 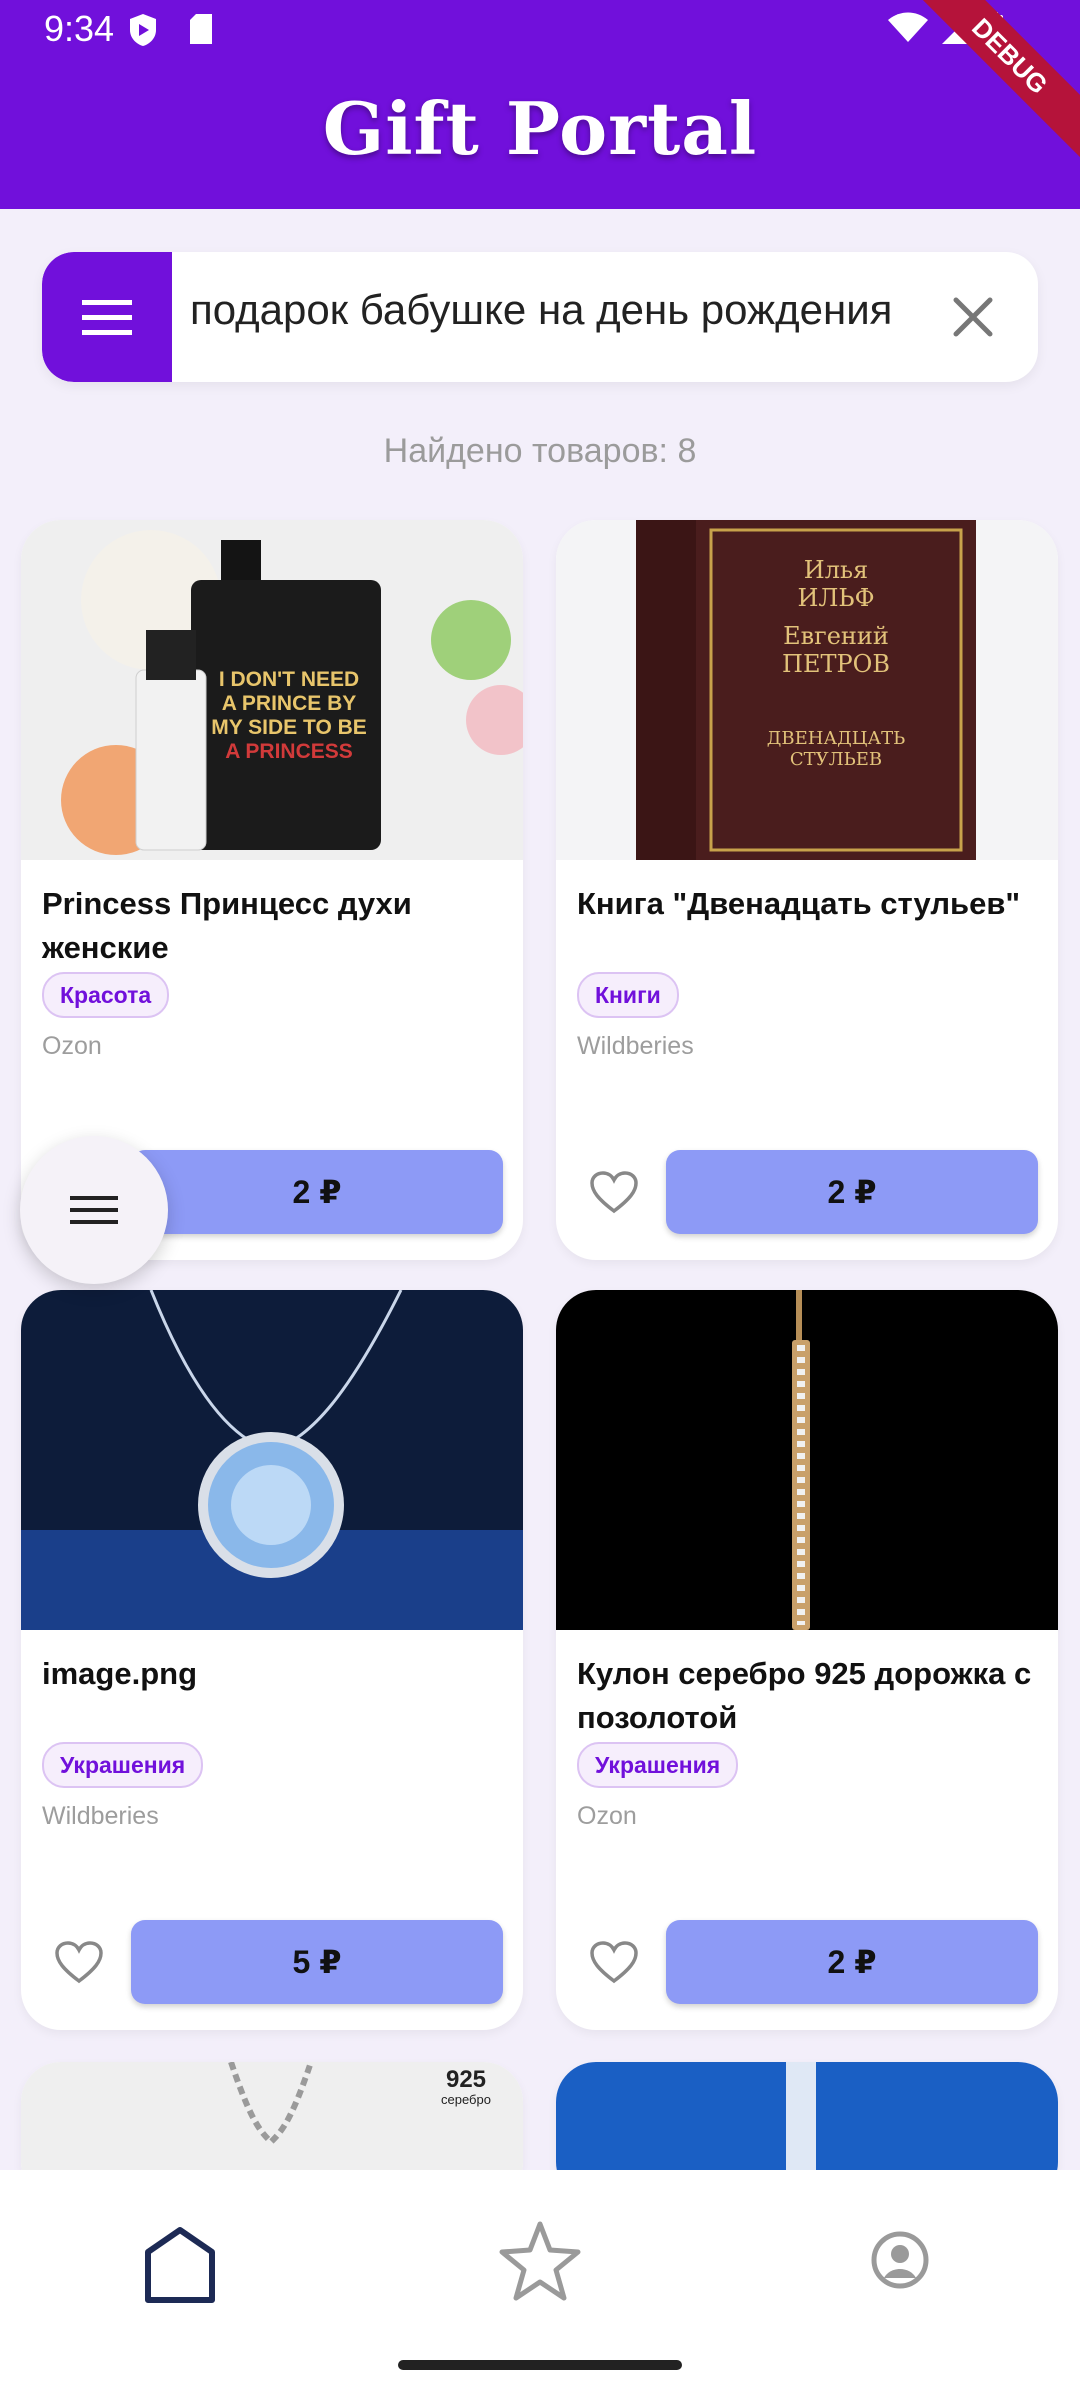 What do you see at coordinates (289, 751) in the screenshot?
I see `perfume-label-line: A PRINCESS` at bounding box center [289, 751].